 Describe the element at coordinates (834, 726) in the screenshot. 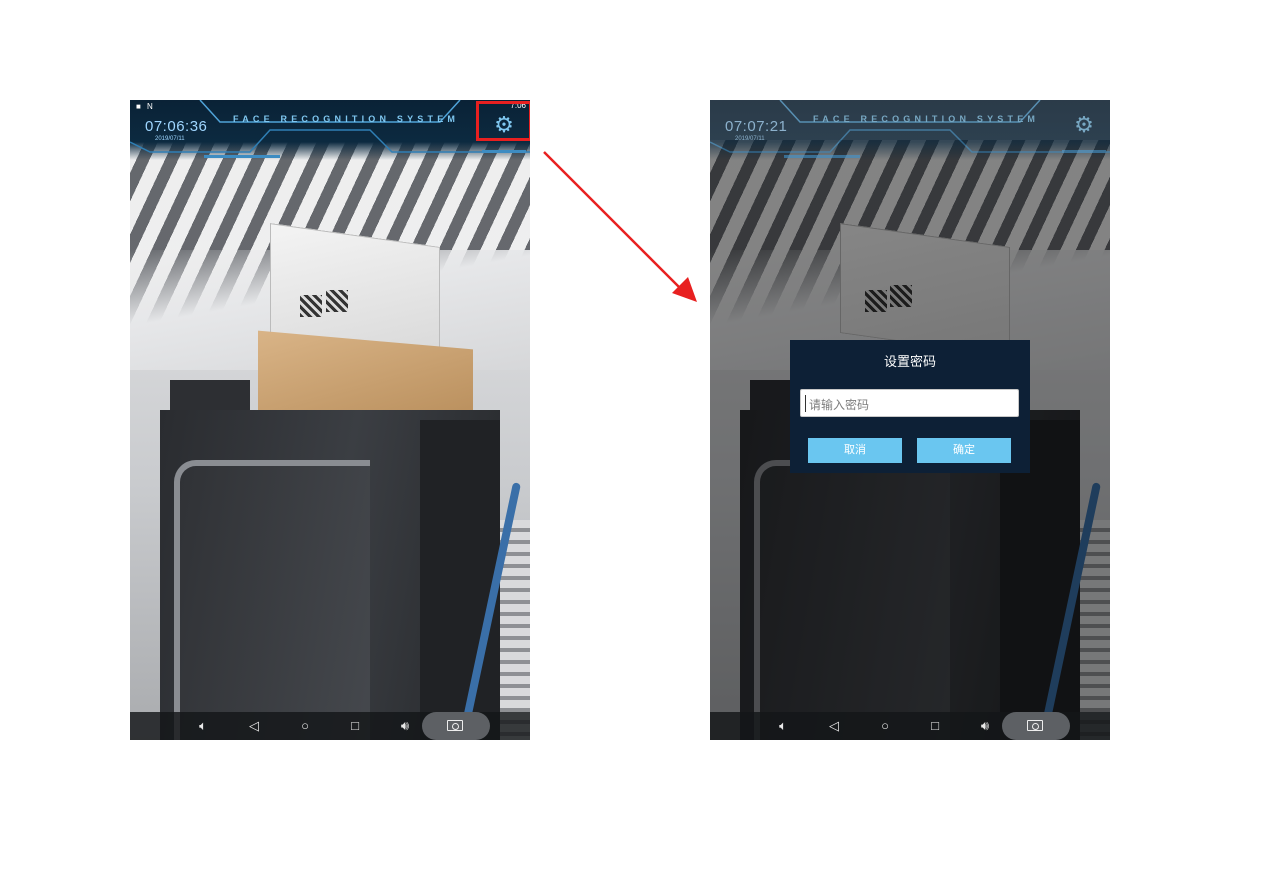

I see `back-icon: ◁` at that location.